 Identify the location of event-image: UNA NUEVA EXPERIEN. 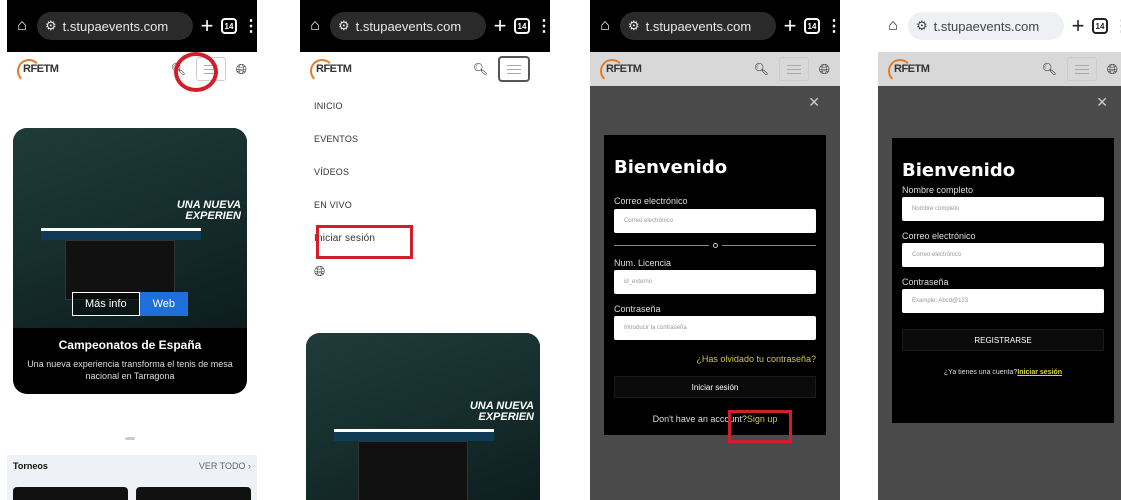
(423, 416).